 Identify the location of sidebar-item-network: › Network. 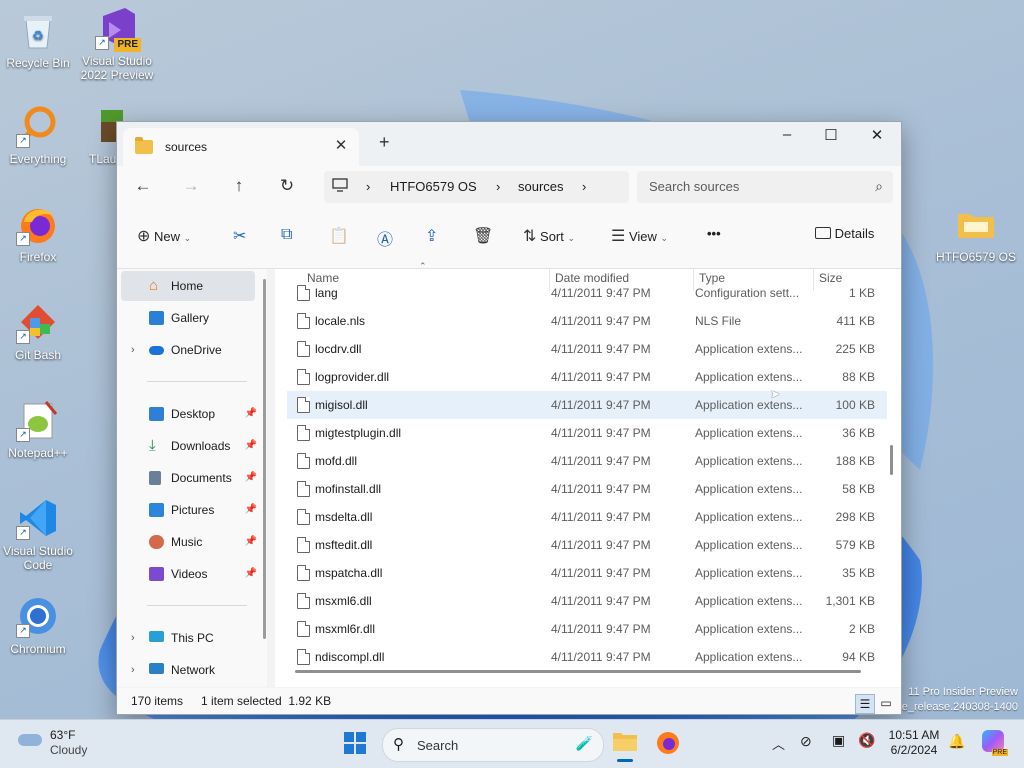
(188, 670).